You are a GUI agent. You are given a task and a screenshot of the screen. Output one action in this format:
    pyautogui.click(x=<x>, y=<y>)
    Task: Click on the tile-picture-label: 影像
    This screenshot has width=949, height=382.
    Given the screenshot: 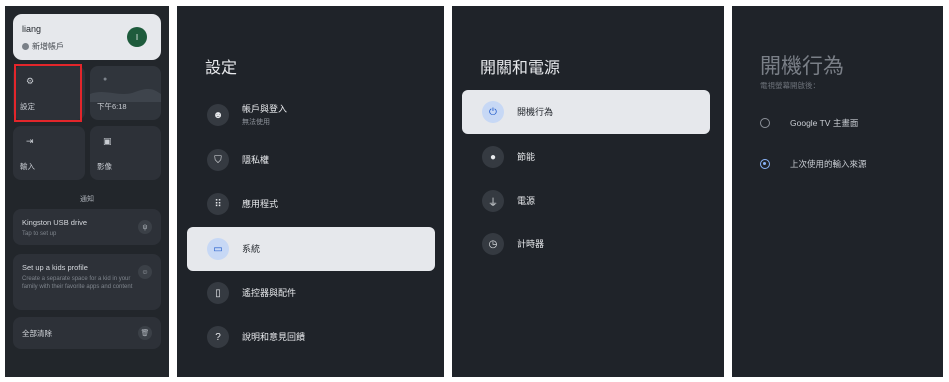 What is the action you would take?
    pyautogui.click(x=104, y=166)
    